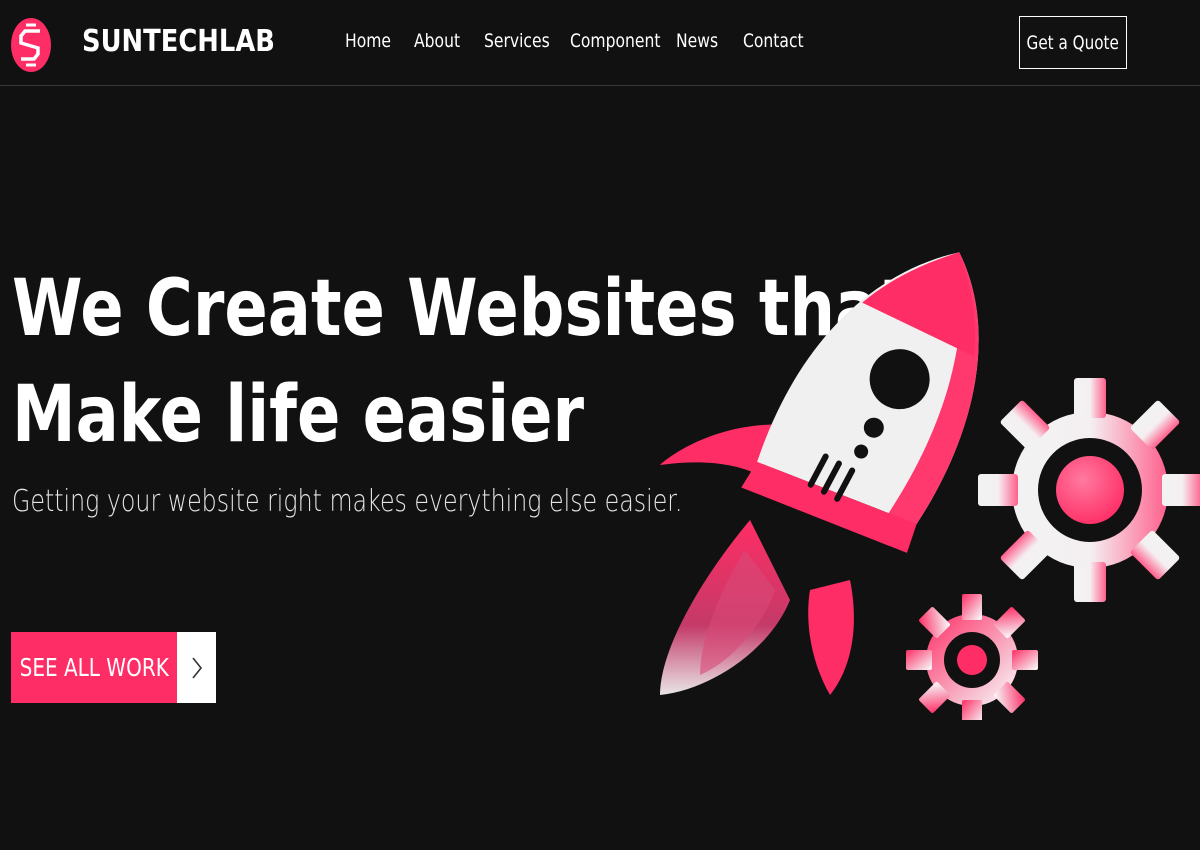 This screenshot has height=850, width=1200. I want to click on nav-services: Services, so click(517, 41).